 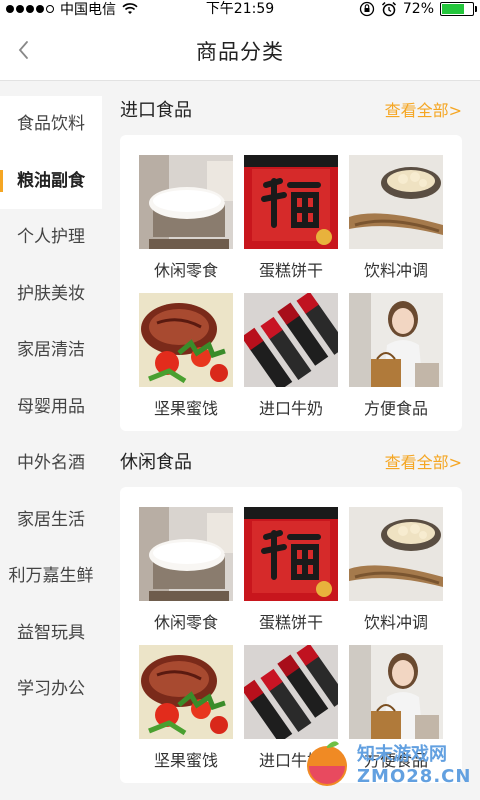 I want to click on sidebar-item-label: 益智玩具, so click(x=51, y=632).